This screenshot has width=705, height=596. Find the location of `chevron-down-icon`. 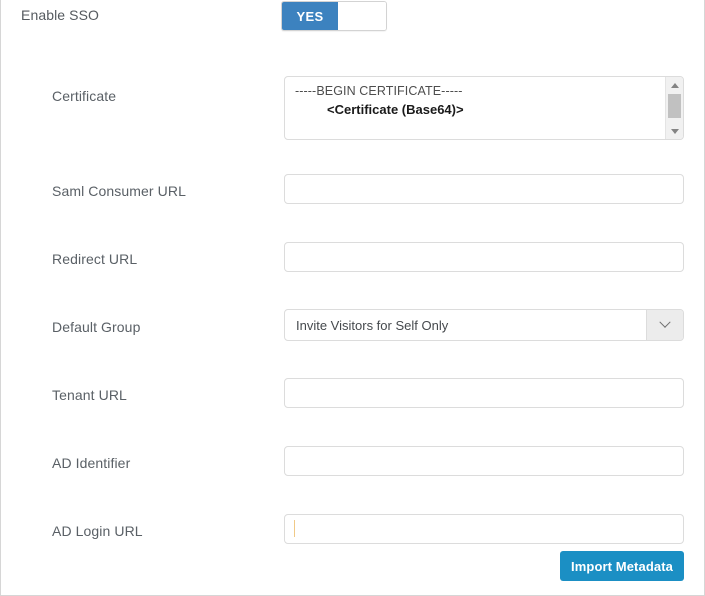

chevron-down-icon is located at coordinates (664, 325).